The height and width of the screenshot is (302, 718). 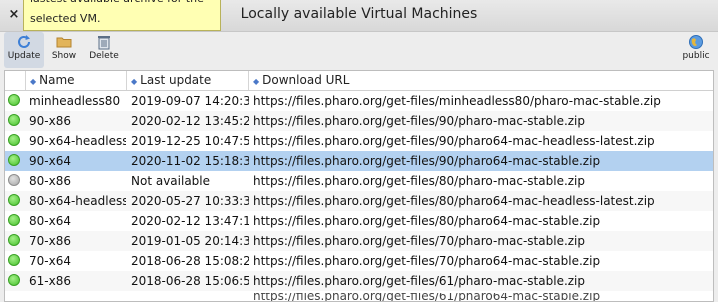 I want to click on toolbar: Update Show Delete public, so click(x=359, y=50).